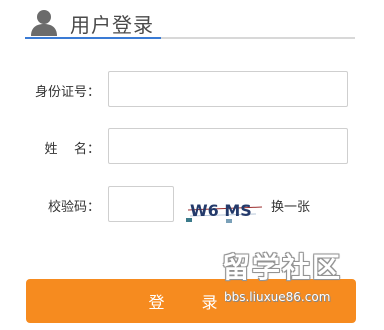  What do you see at coordinates (221, 210) in the screenshot?
I see `captcha-text: W6 MS` at bounding box center [221, 210].